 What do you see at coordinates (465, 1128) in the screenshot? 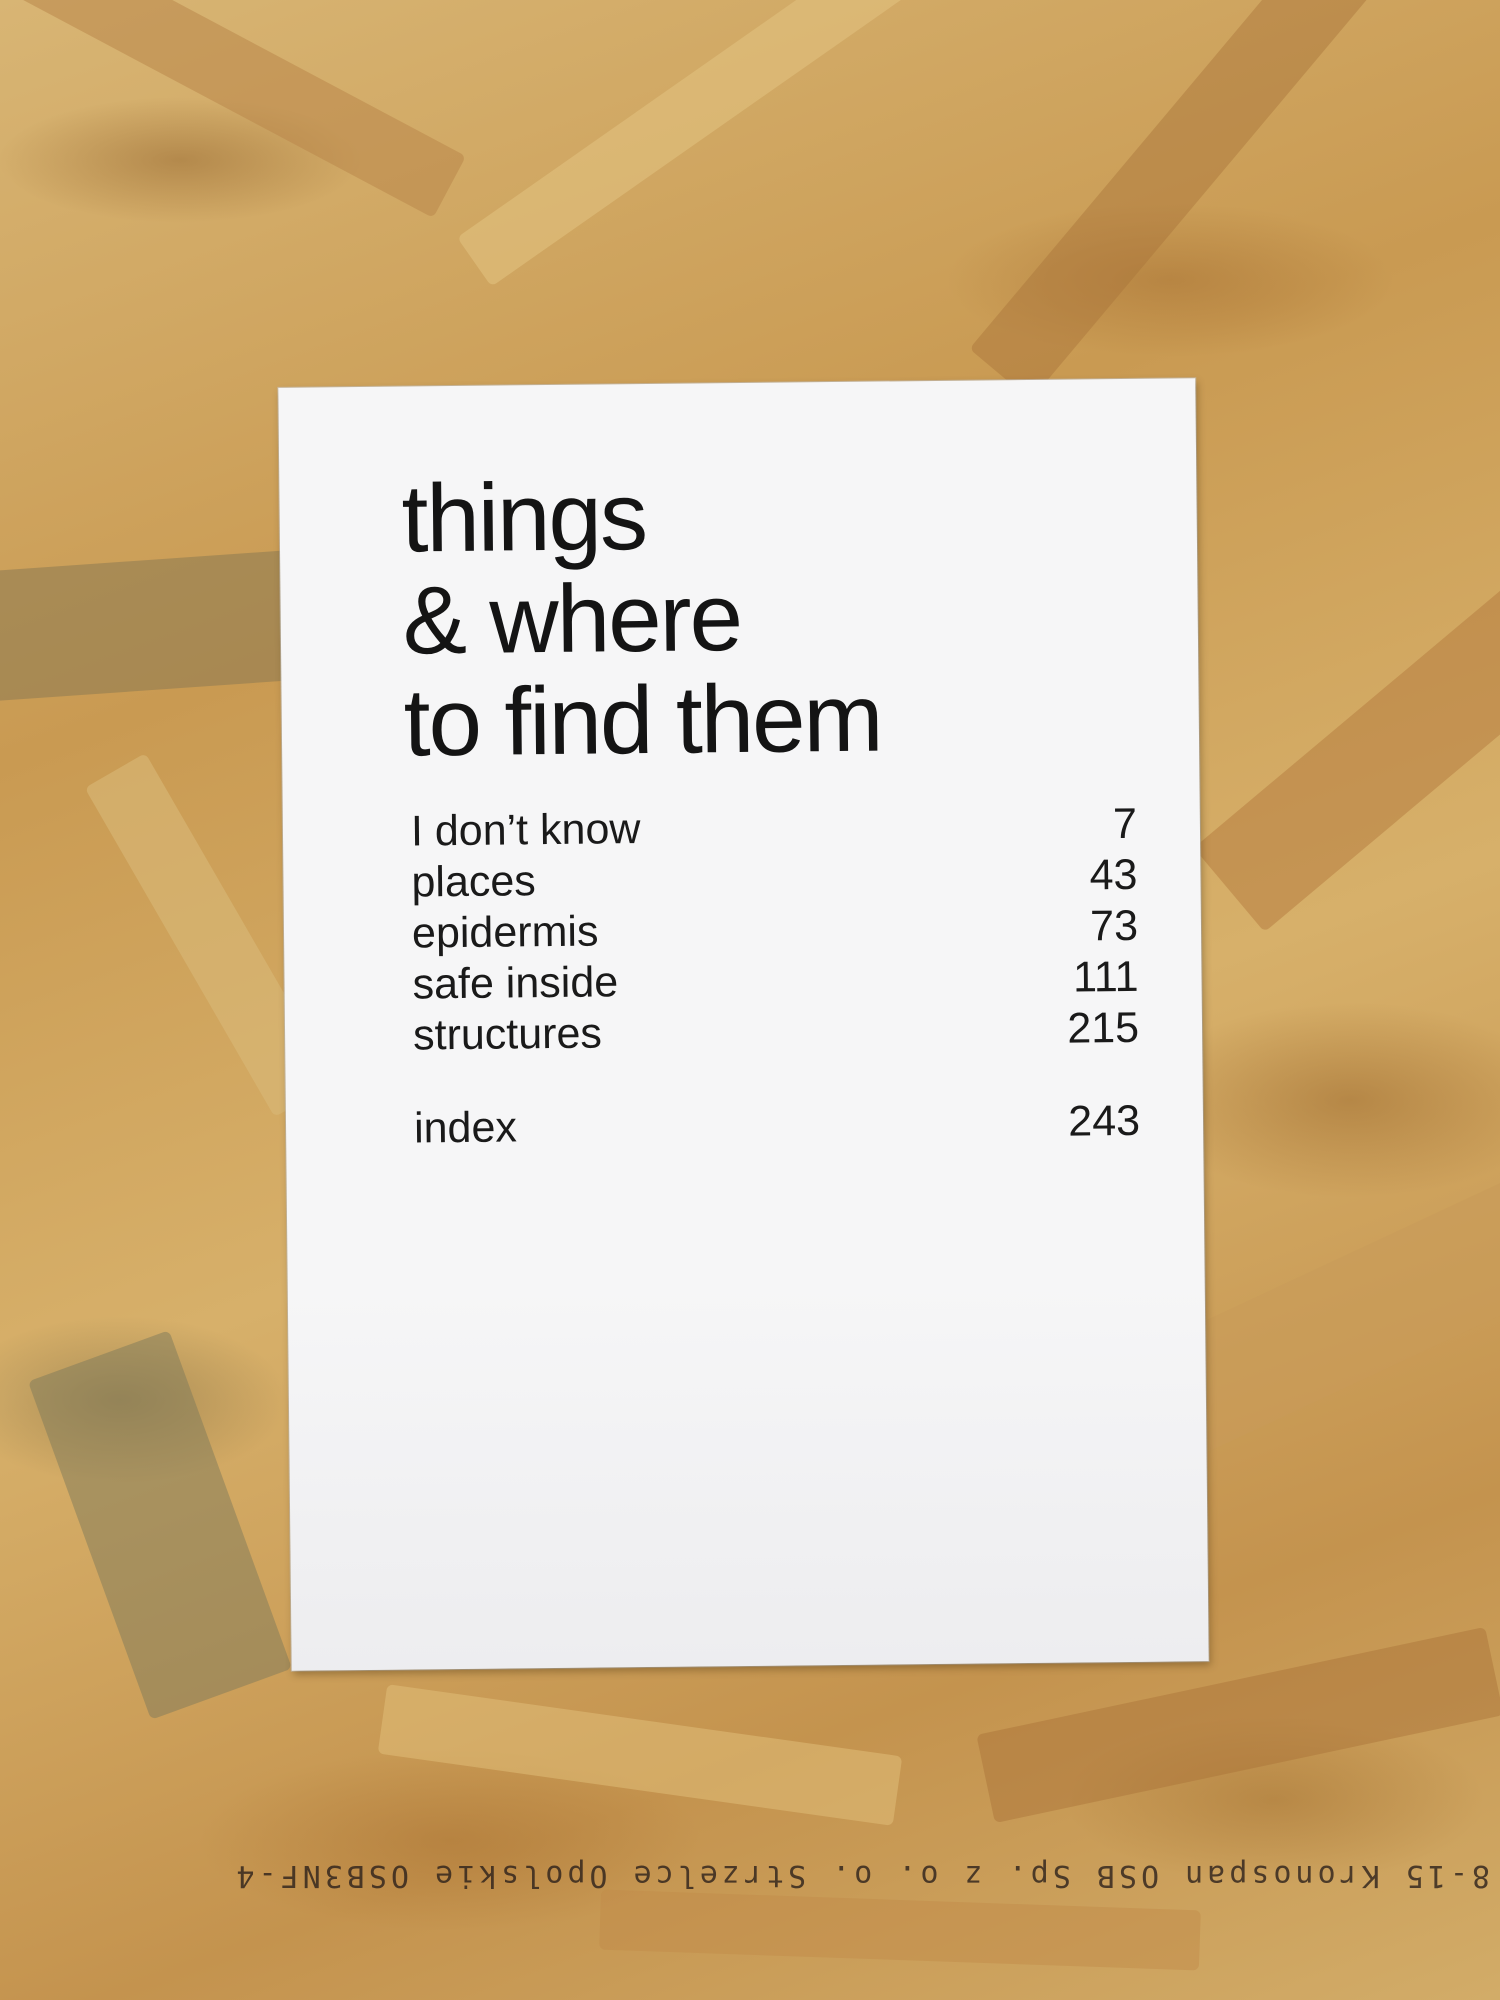
I see `toc-label: index` at bounding box center [465, 1128].